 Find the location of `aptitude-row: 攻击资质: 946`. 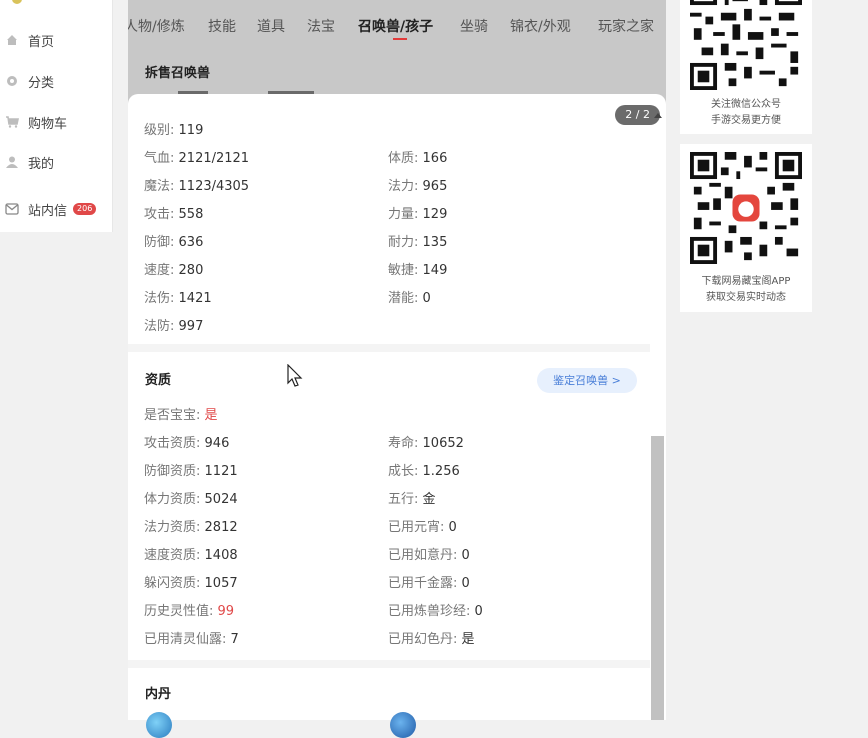

aptitude-row: 攻击资质: 946 is located at coordinates (187, 443).